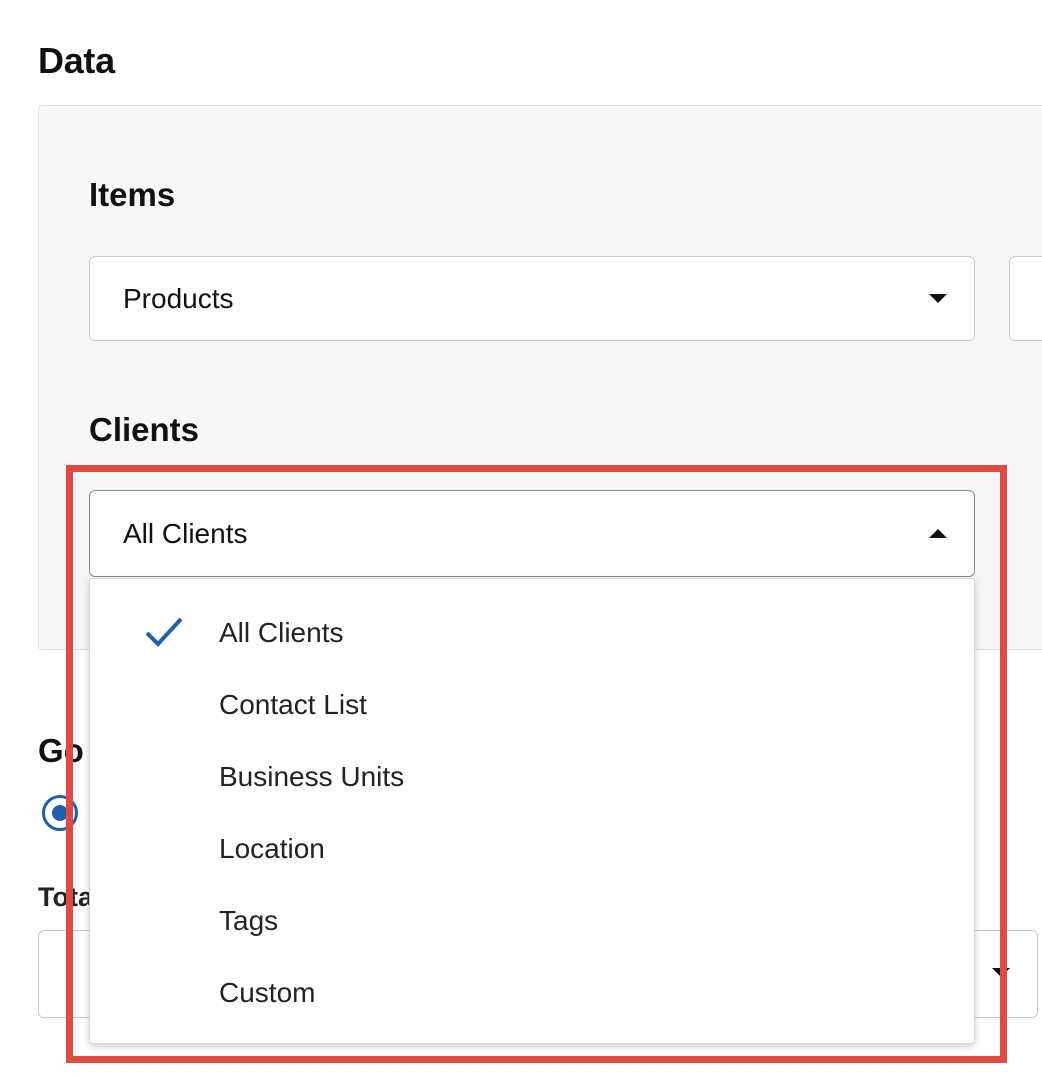 Image resolution: width=1042 pixels, height=1078 pixels. Describe the element at coordinates (178, 298) in the screenshot. I see `items-select-value: Products` at that location.